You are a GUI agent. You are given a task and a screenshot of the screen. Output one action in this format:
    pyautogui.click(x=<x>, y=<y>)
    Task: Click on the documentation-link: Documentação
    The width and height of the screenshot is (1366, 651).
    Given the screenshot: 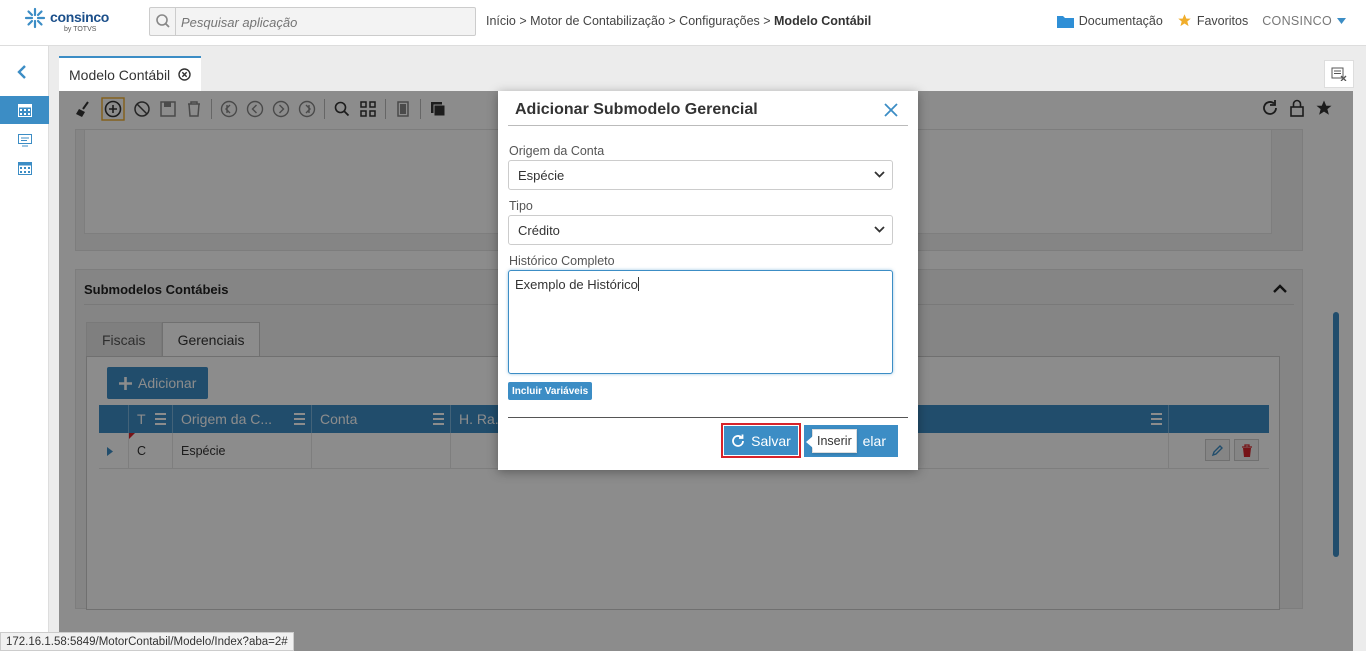 What is the action you would take?
    pyautogui.click(x=1109, y=20)
    